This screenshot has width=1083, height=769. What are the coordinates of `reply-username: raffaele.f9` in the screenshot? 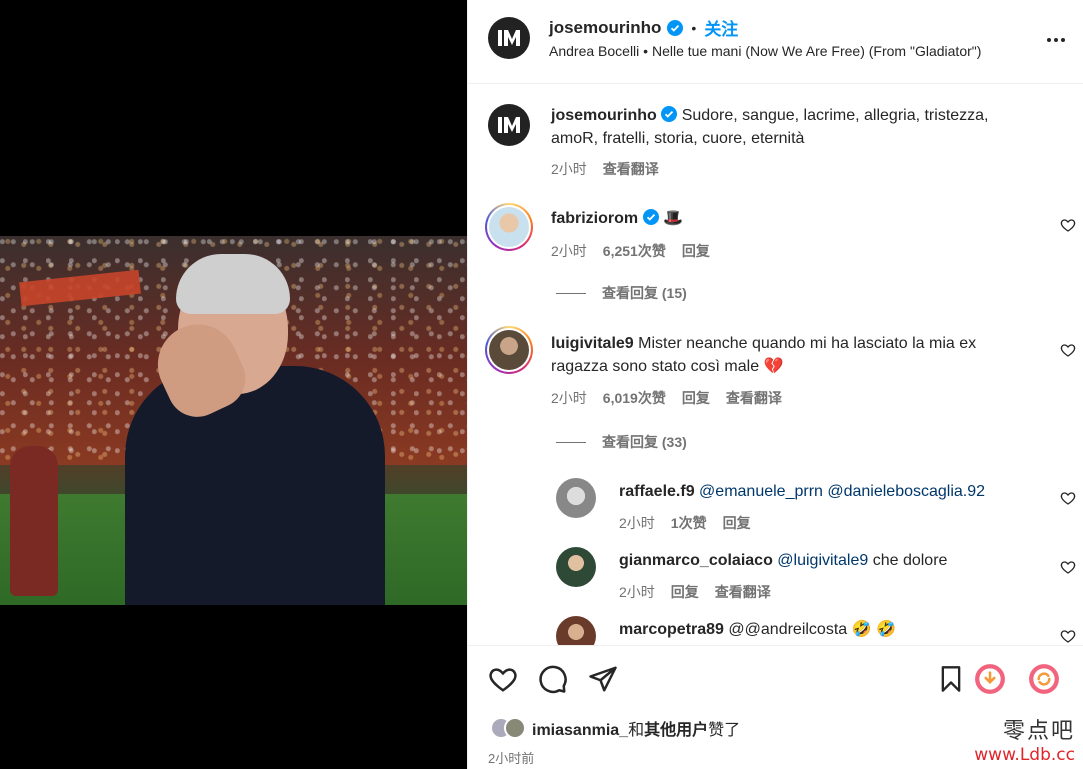 It's located at (657, 491).